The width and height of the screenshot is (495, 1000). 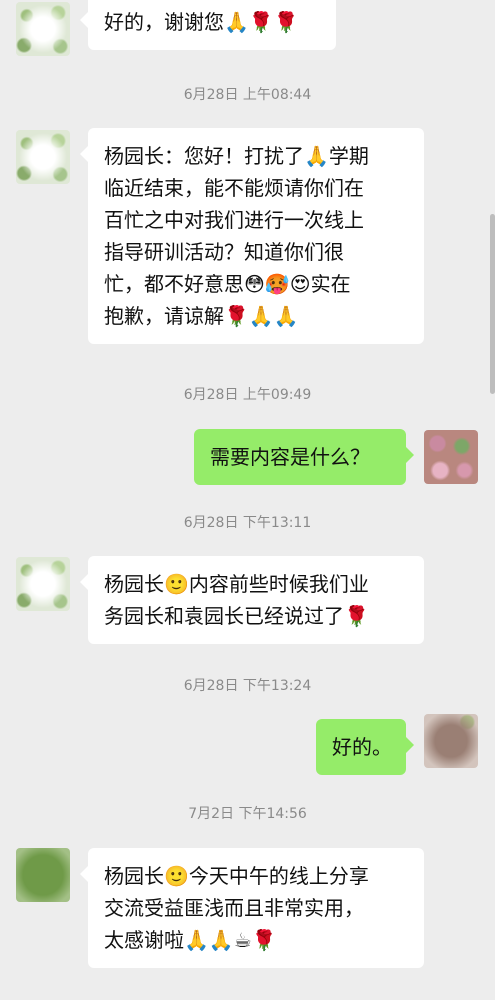 What do you see at coordinates (362, 747) in the screenshot?
I see `message-text: 好的。` at bounding box center [362, 747].